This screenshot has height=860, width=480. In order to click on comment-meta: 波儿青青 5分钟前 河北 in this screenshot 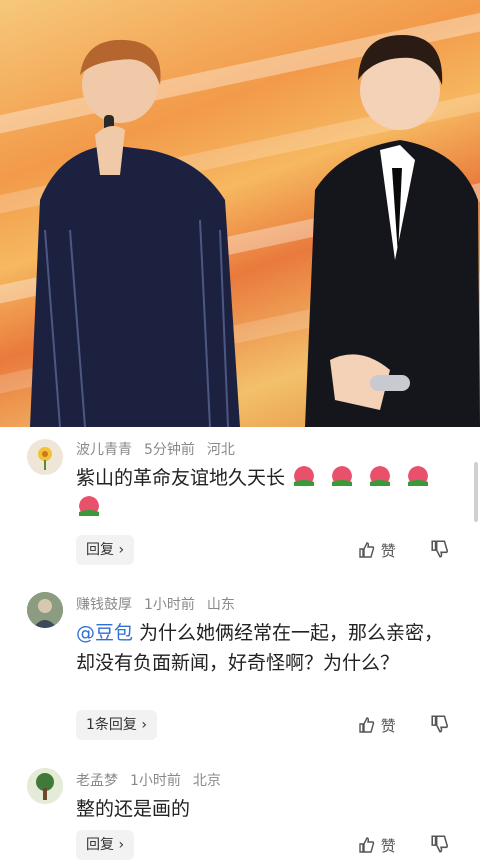, I will do `click(161, 449)`.